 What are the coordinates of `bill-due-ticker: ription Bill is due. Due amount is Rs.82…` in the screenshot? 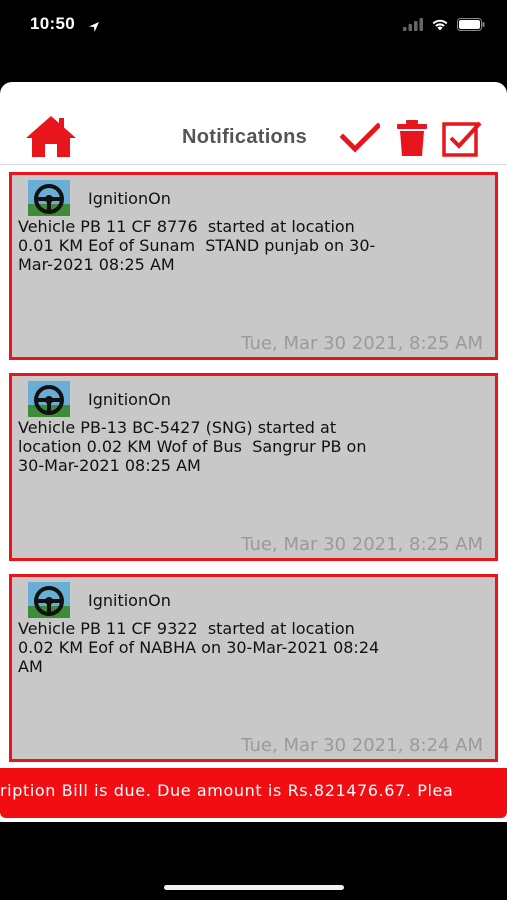 It's located at (253, 793).